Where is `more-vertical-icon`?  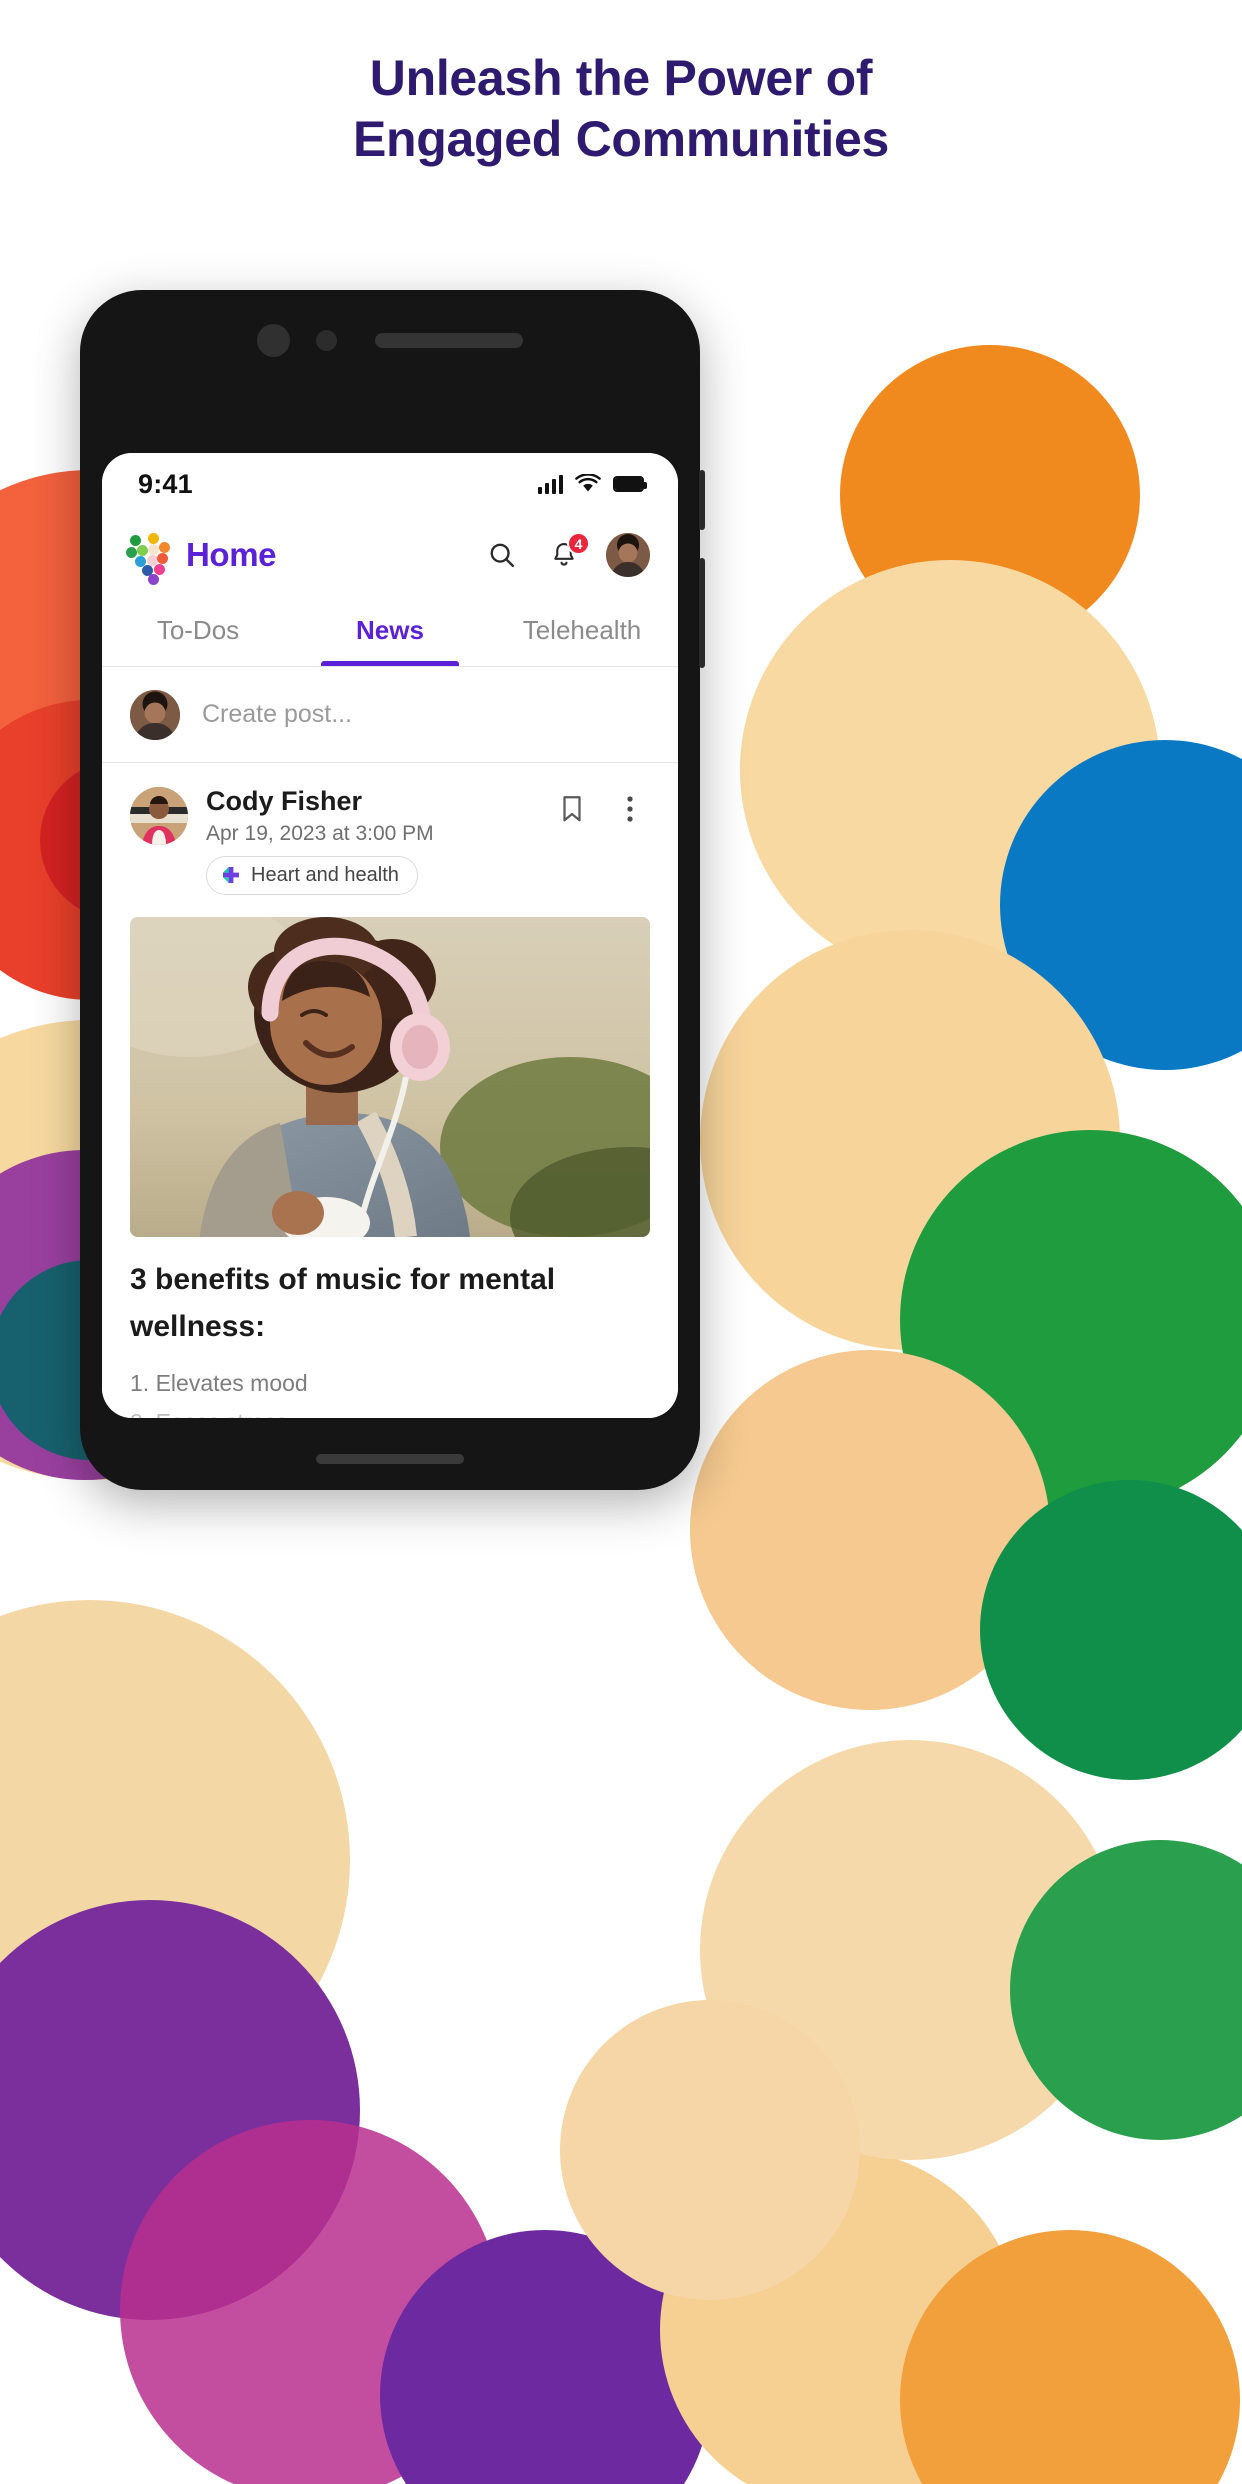
more-vertical-icon is located at coordinates (630, 809).